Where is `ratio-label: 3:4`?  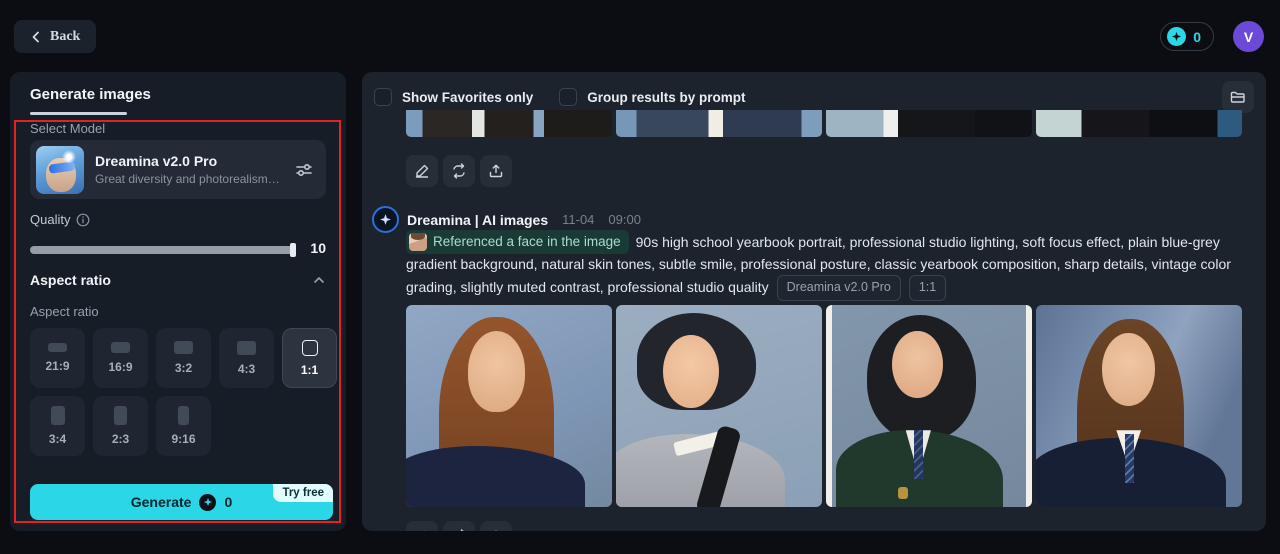 ratio-label: 3:4 is located at coordinates (57, 439).